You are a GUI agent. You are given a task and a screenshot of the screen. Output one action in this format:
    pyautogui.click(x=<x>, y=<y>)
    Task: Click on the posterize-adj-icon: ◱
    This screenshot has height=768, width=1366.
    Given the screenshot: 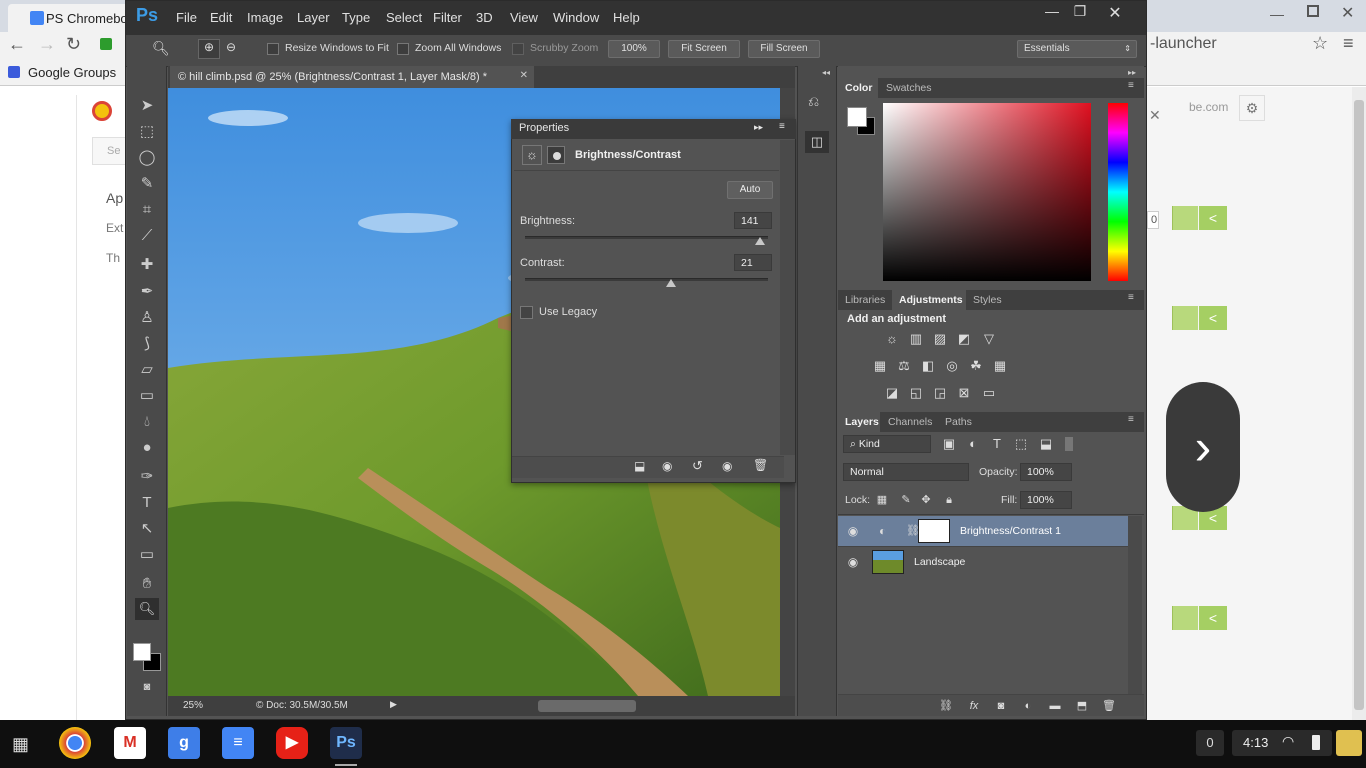 What is the action you would take?
    pyautogui.click(x=916, y=393)
    